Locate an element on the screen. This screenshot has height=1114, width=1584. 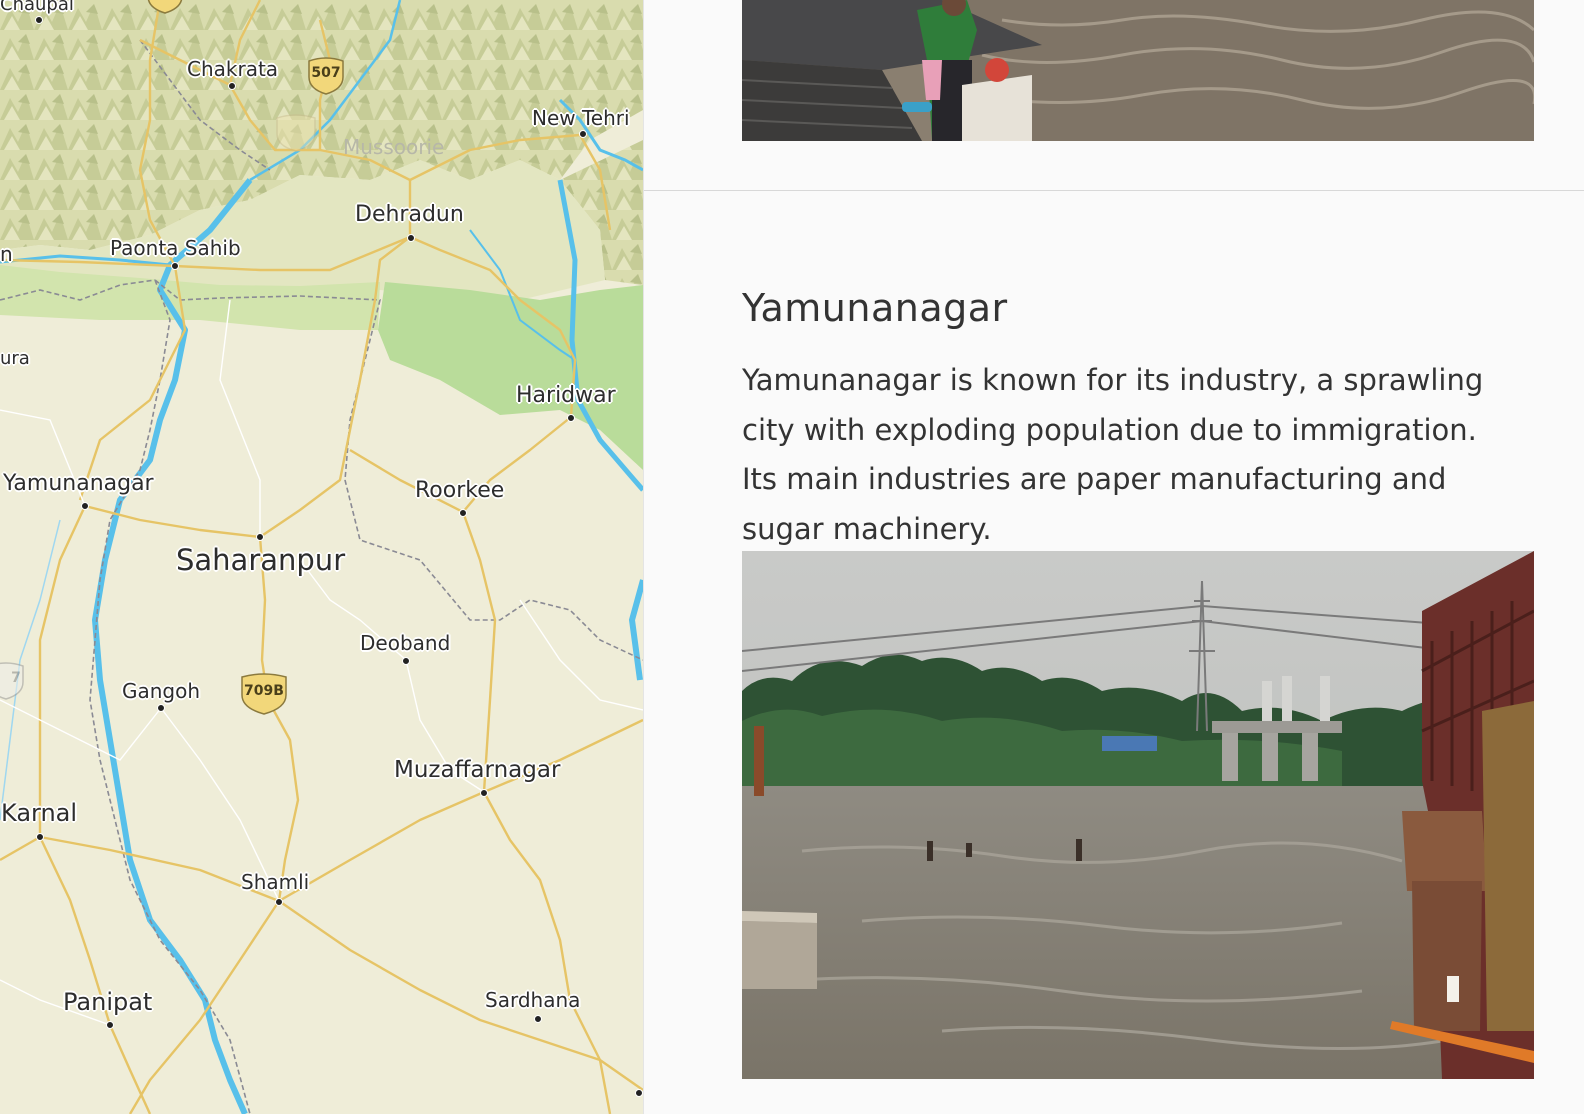
place-label-muzaffarnagar: Muzaffarnagar is located at coordinates (477, 770).